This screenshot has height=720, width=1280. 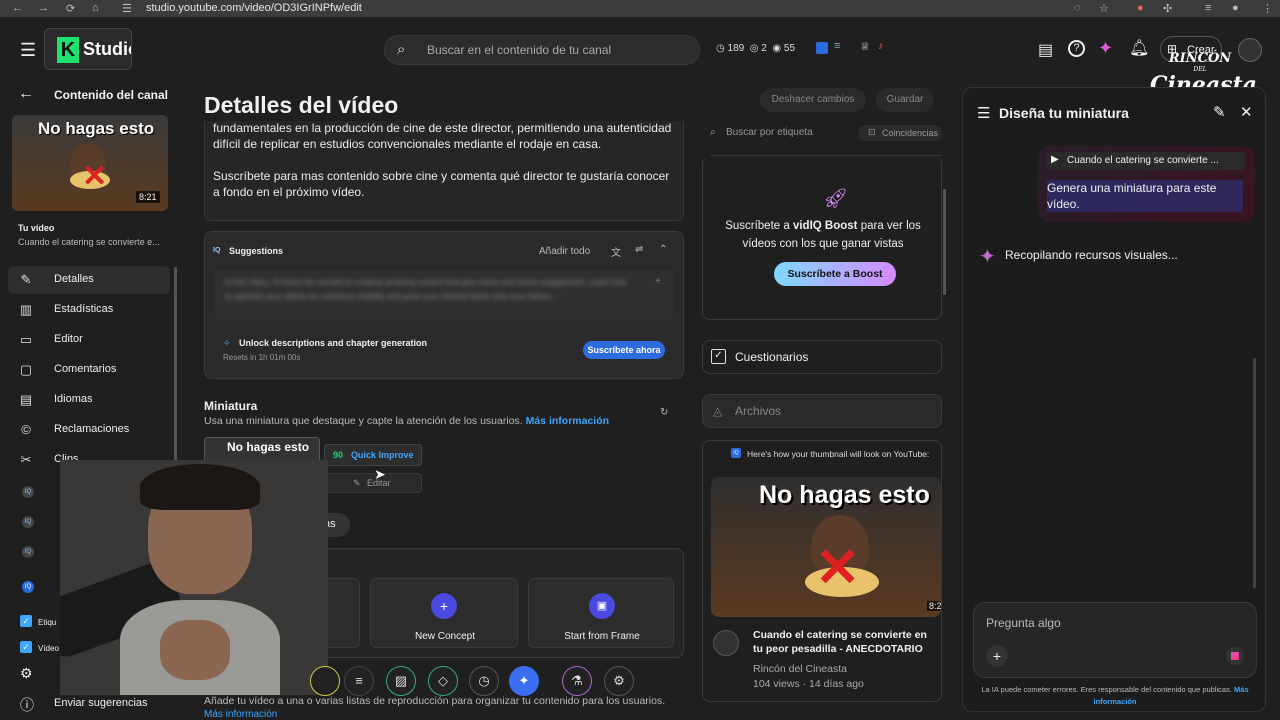 I want to click on edit-thumbnail-button: ✎ Editar, so click(x=373, y=483).